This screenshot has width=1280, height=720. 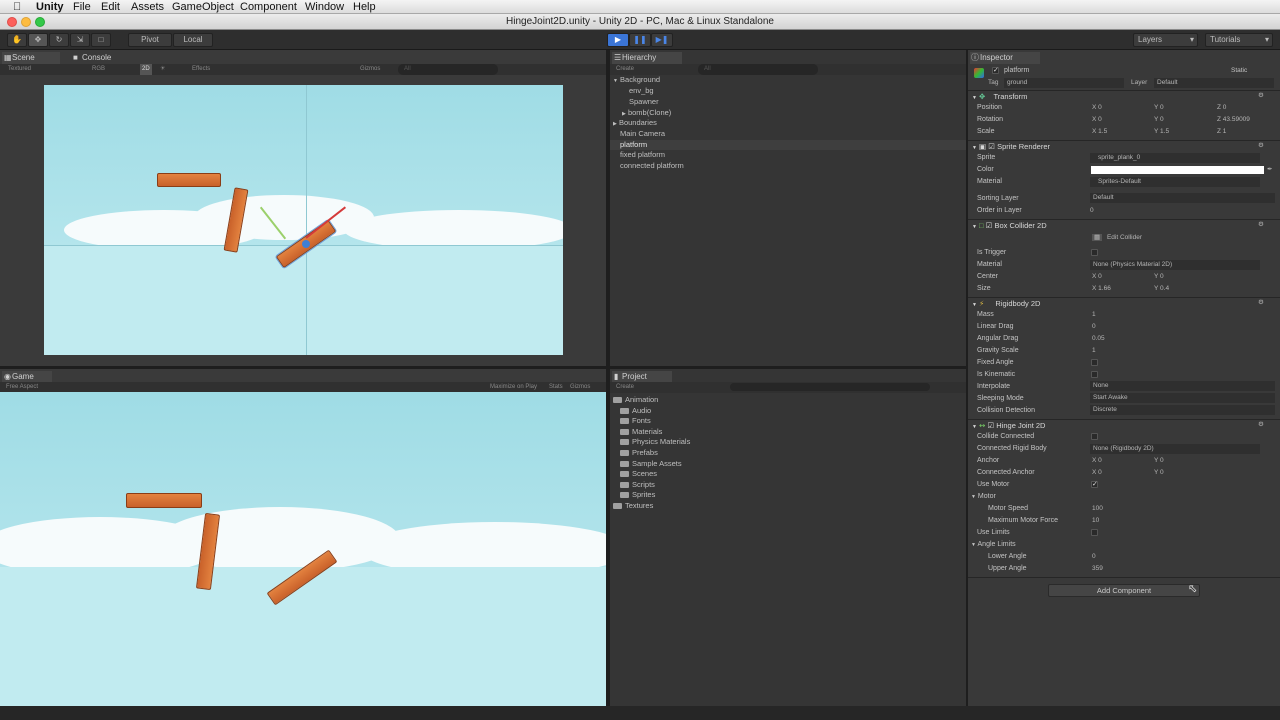 I want to click on hinge-joint-header: ▼ ↭ ☑ Hinge Joint 2D, so click(x=1008, y=425).